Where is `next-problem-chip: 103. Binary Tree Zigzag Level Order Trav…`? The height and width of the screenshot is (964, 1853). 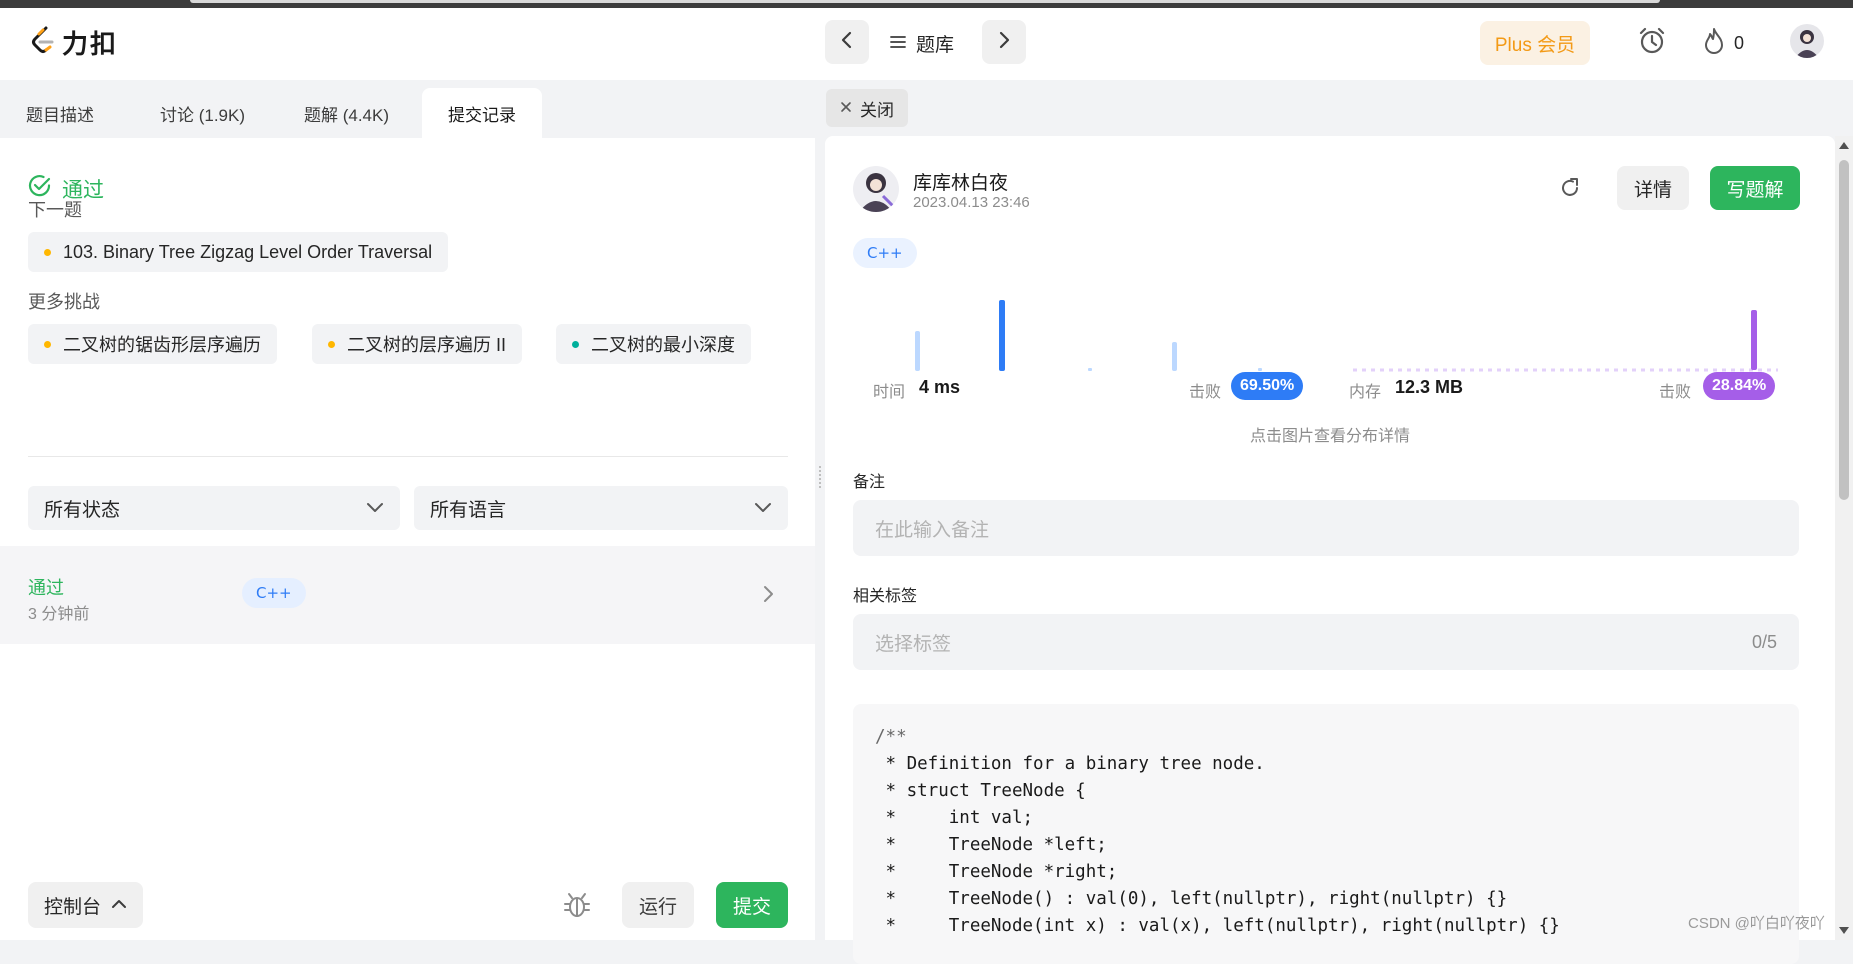
next-problem-chip: 103. Binary Tree Zigzag Level Order Trav… is located at coordinates (238, 252).